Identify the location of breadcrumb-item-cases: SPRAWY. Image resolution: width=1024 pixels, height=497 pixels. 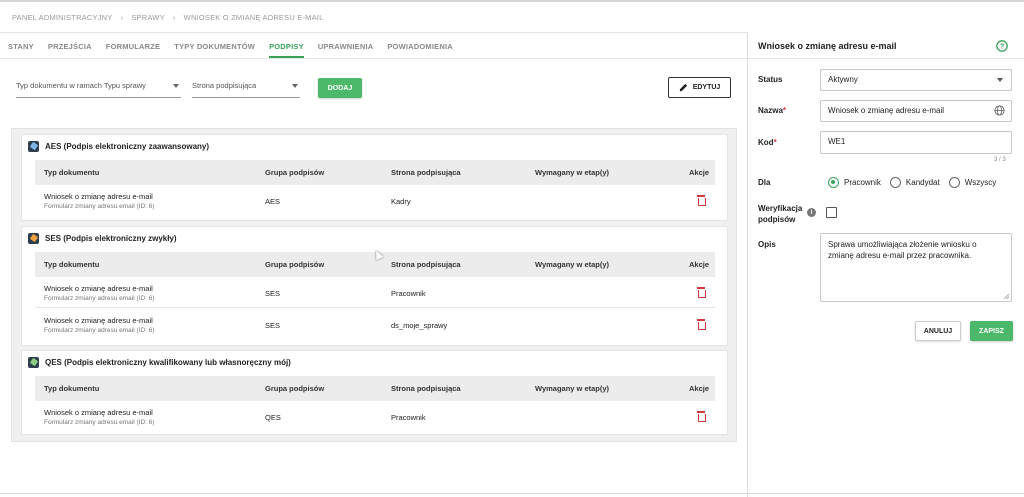
(147, 17).